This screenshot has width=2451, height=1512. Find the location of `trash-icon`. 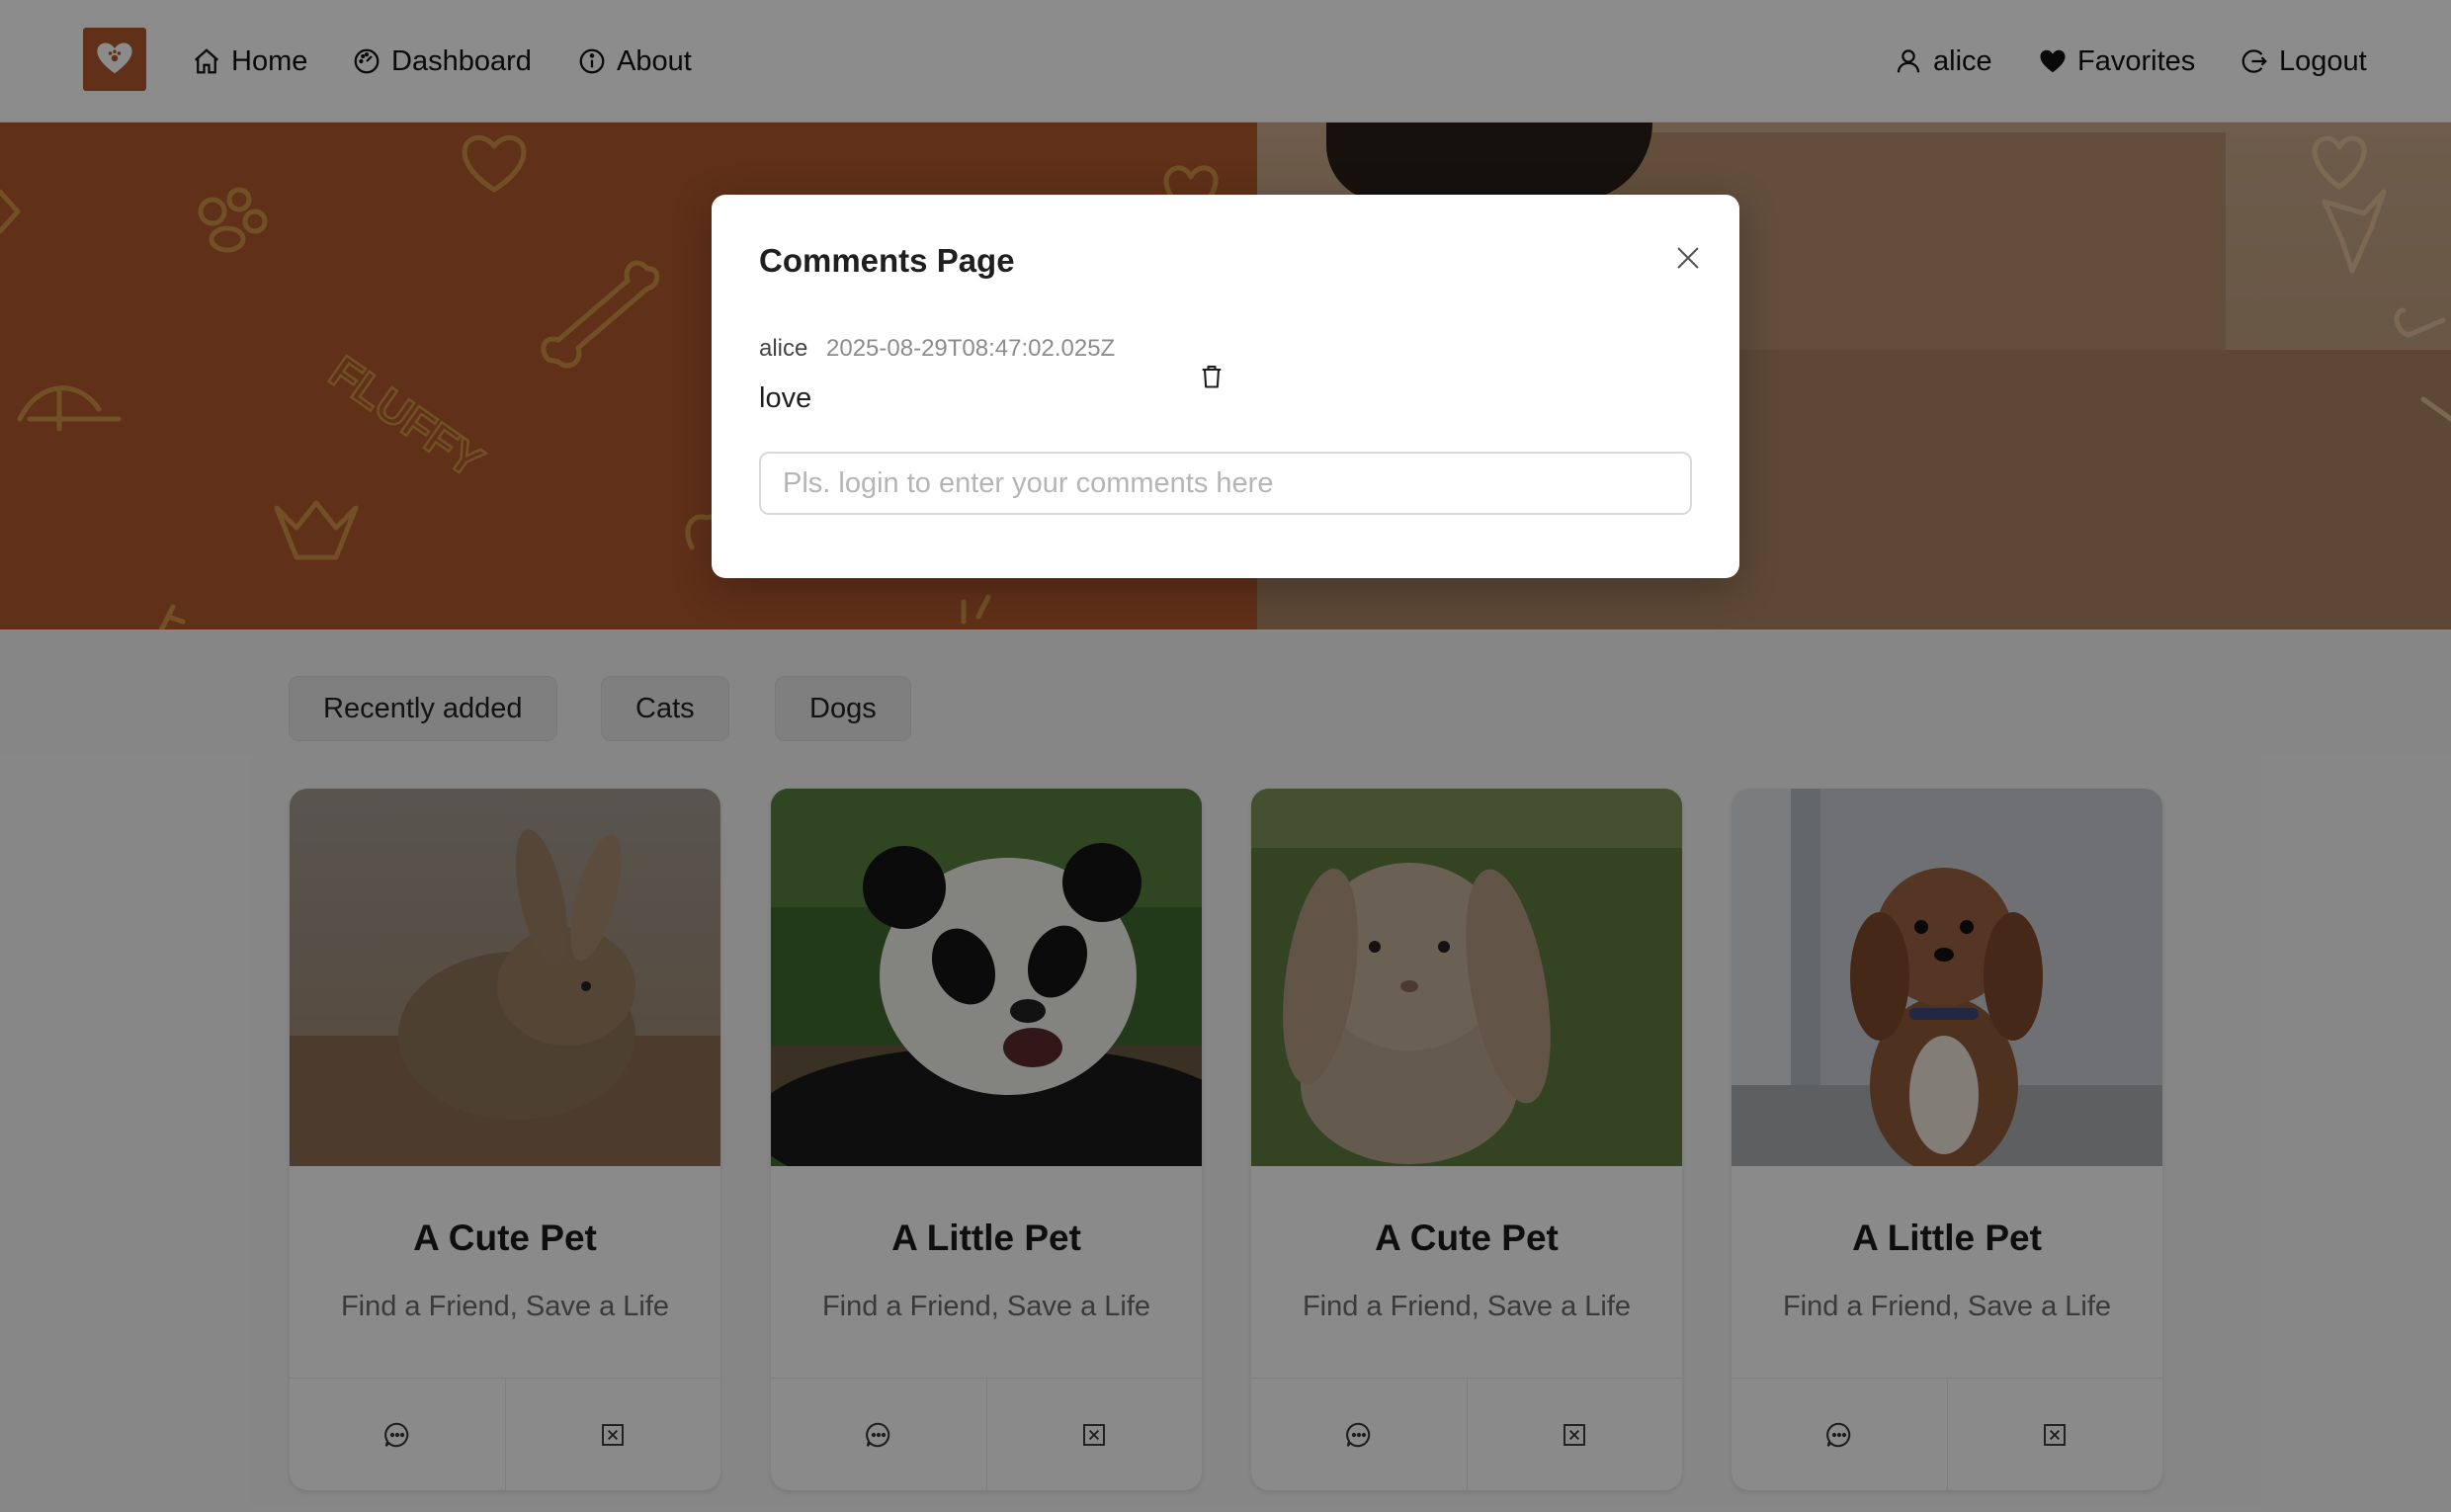

trash-icon is located at coordinates (1212, 377).